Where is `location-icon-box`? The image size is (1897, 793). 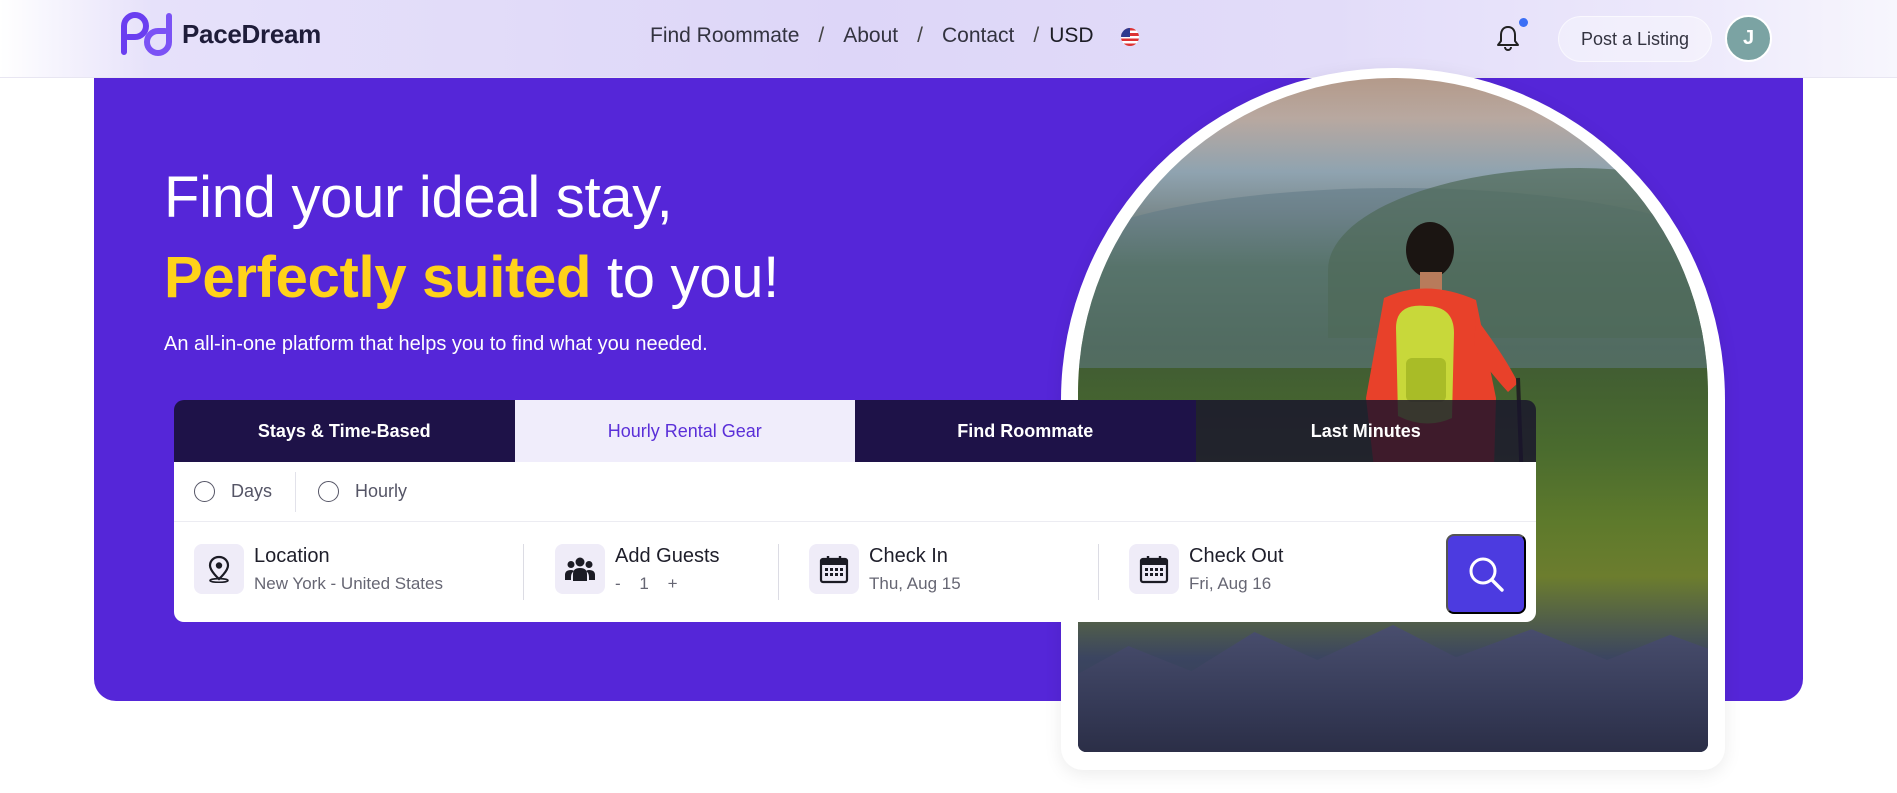 location-icon-box is located at coordinates (219, 569).